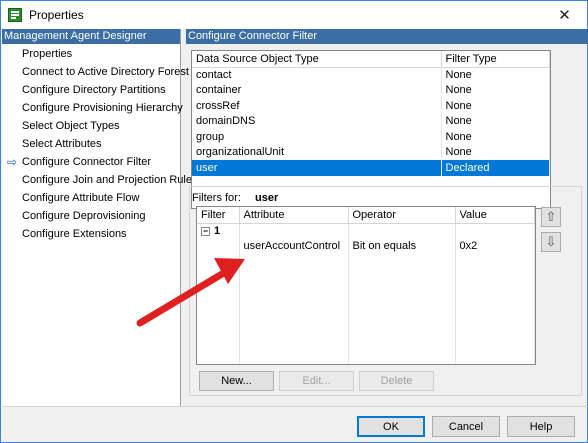  What do you see at coordinates (402, 215) in the screenshot?
I see `column-header-operator: Operator` at bounding box center [402, 215].